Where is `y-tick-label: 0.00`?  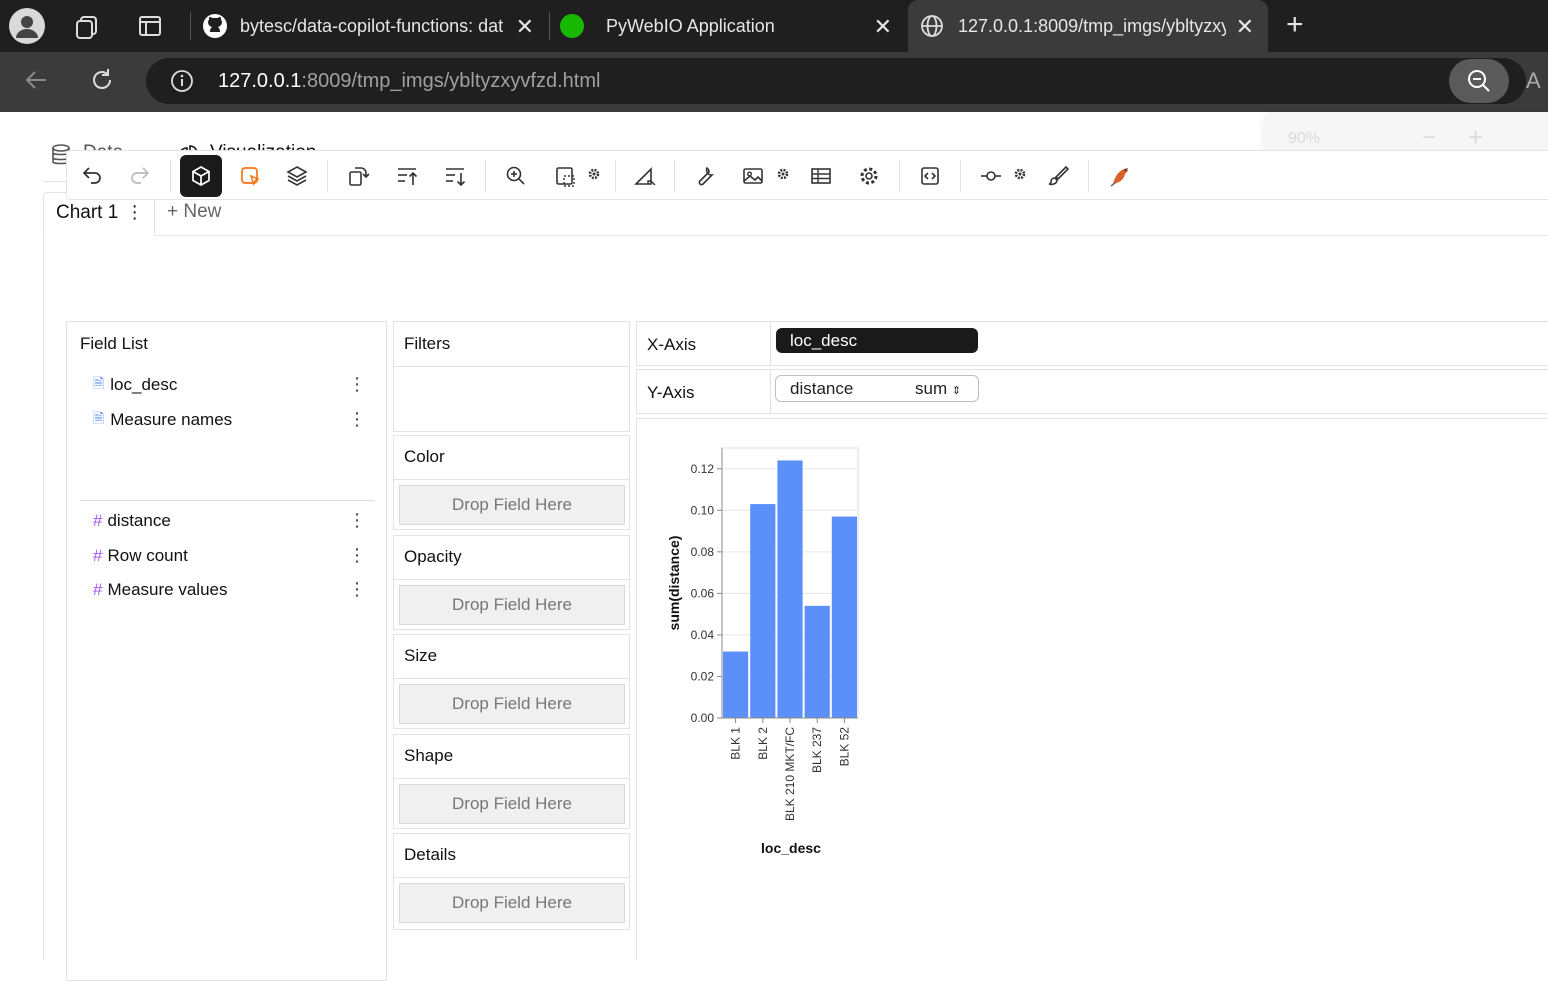 y-tick-label: 0.00 is located at coordinates (703, 718).